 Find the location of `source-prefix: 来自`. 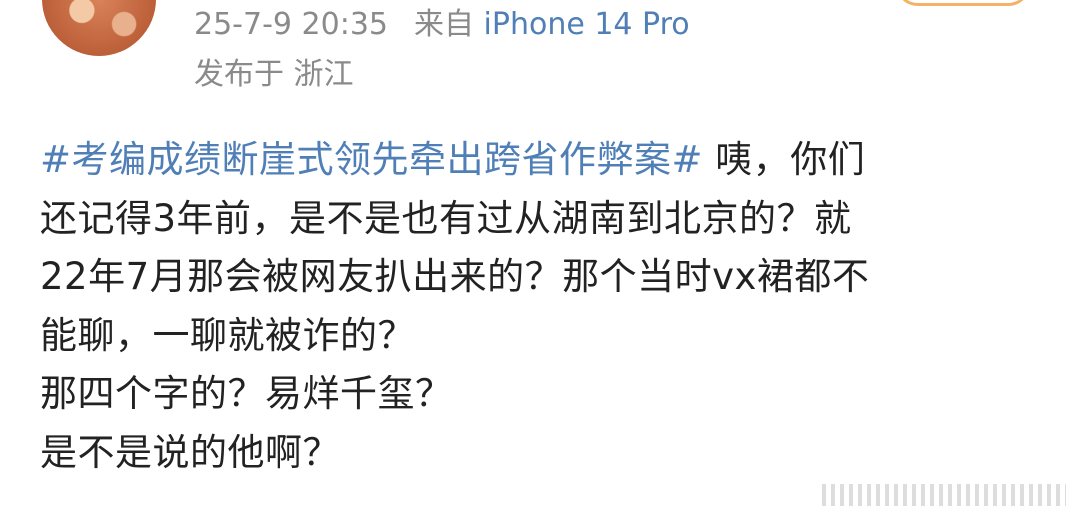

source-prefix: 来自 is located at coordinates (444, 24).